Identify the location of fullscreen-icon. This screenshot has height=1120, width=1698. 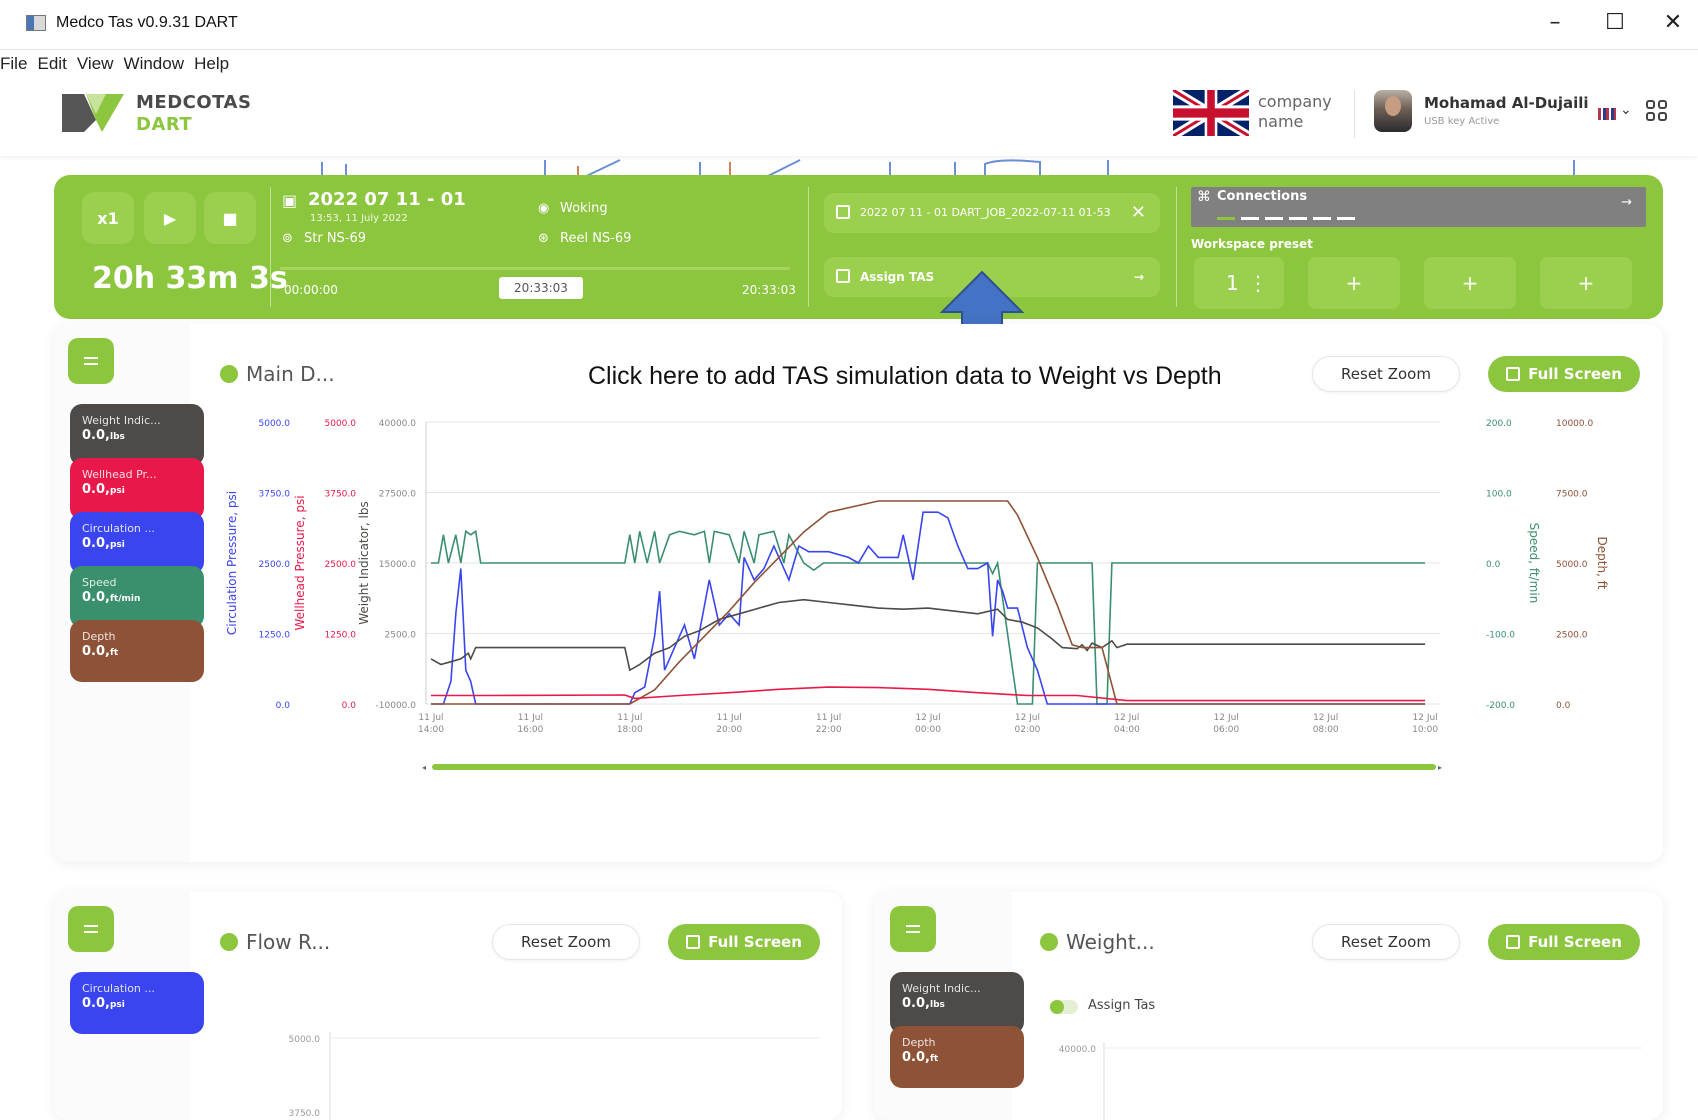
(1513, 374).